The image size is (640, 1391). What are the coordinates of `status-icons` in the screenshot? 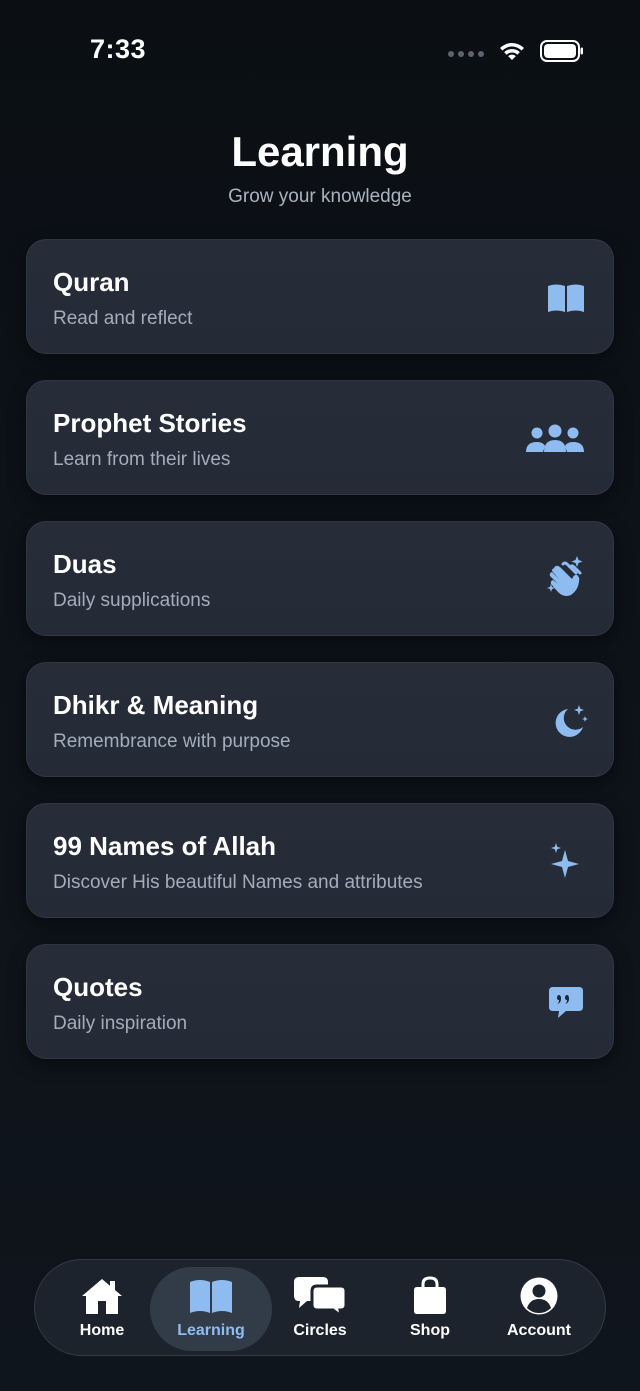 It's located at (516, 53).